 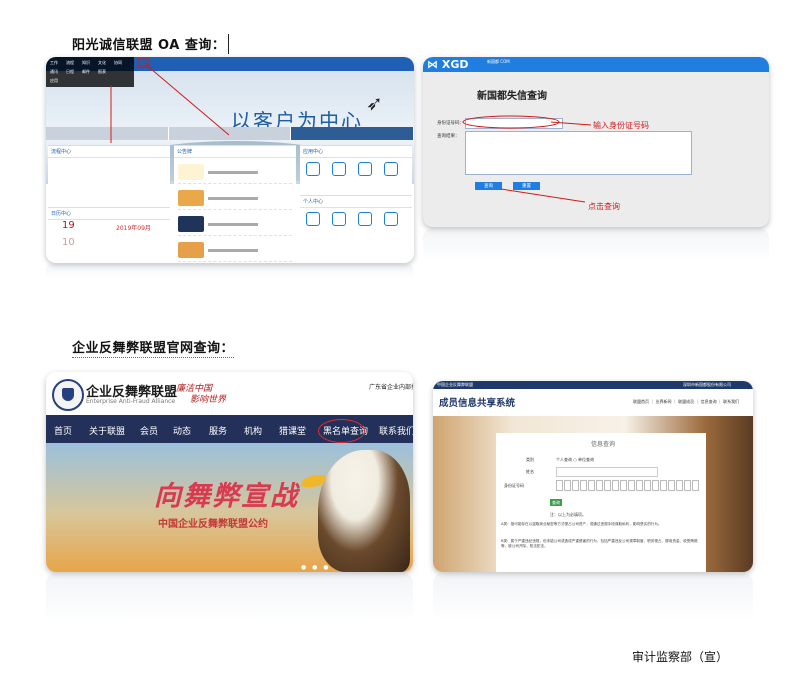 What do you see at coordinates (686, 402) in the screenshot?
I see `member-nav: 联盟首页 ｜ 业界新闻 ｜ 联盟成员 ｜ 信息查询 ｜ 联系我们` at bounding box center [686, 402].